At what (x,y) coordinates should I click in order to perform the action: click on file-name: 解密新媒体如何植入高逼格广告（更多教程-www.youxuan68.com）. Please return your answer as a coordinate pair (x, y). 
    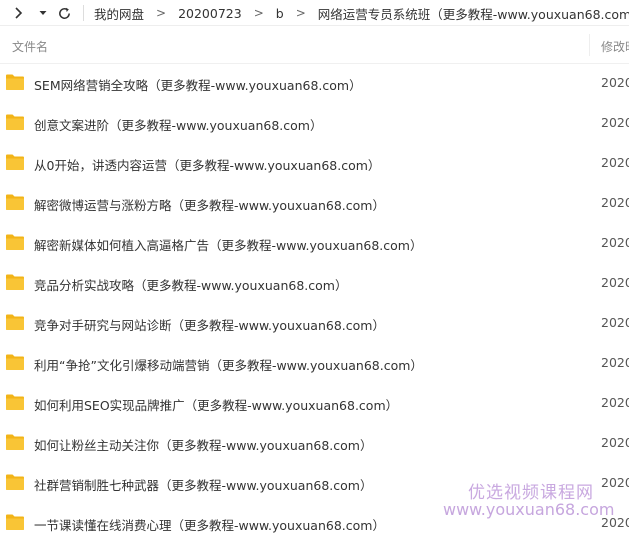
    Looking at the image, I should click on (228, 244).